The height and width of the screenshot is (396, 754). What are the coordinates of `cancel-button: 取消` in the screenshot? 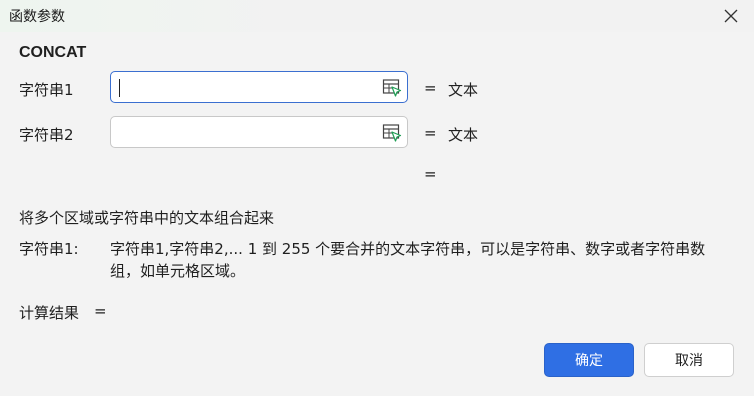 It's located at (689, 360).